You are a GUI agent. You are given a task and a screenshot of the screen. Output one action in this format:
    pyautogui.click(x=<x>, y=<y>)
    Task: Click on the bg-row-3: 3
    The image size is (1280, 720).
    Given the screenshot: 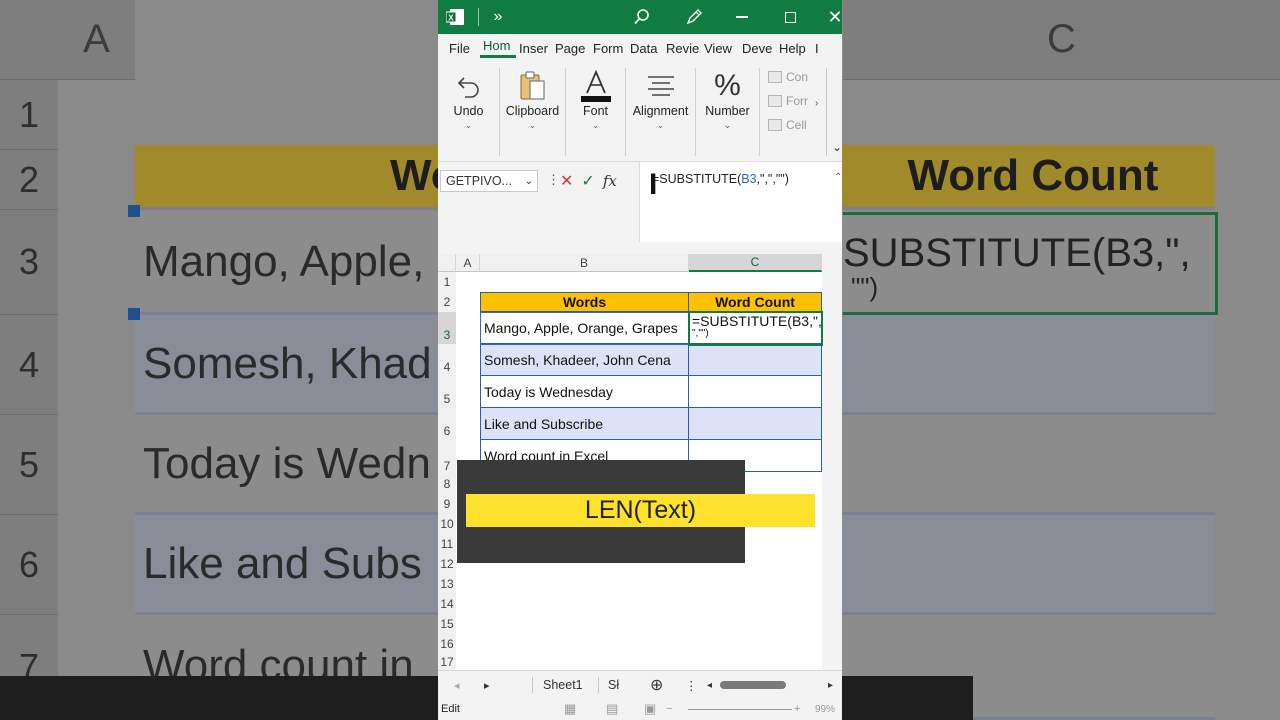 What is the action you would take?
    pyautogui.click(x=29, y=262)
    